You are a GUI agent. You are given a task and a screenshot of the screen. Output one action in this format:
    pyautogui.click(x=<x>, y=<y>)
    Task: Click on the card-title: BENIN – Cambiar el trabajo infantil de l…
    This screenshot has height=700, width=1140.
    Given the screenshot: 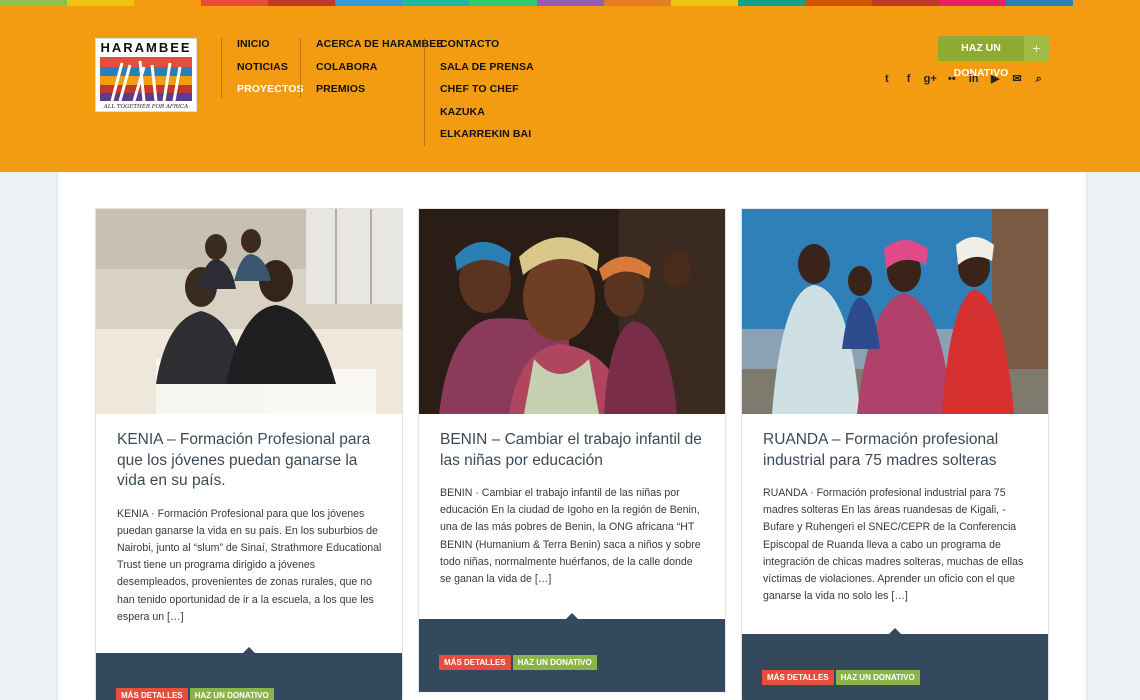 What is the action you would take?
    pyautogui.click(x=572, y=450)
    